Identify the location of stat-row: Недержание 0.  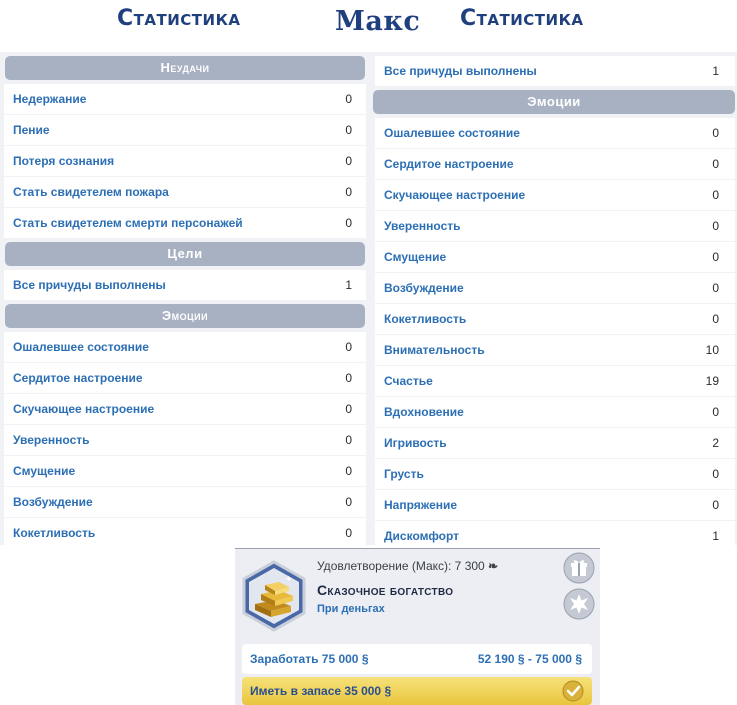
(185, 99).